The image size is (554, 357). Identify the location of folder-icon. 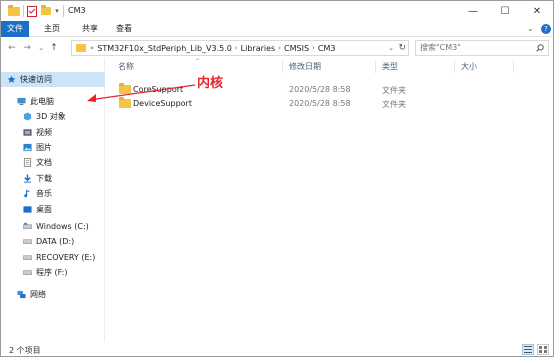
(14, 10).